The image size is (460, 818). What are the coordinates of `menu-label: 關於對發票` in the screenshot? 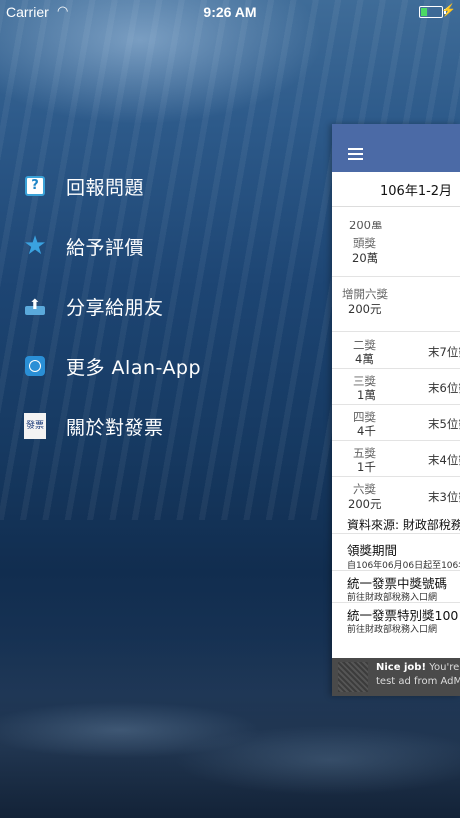 It's located at (115, 428).